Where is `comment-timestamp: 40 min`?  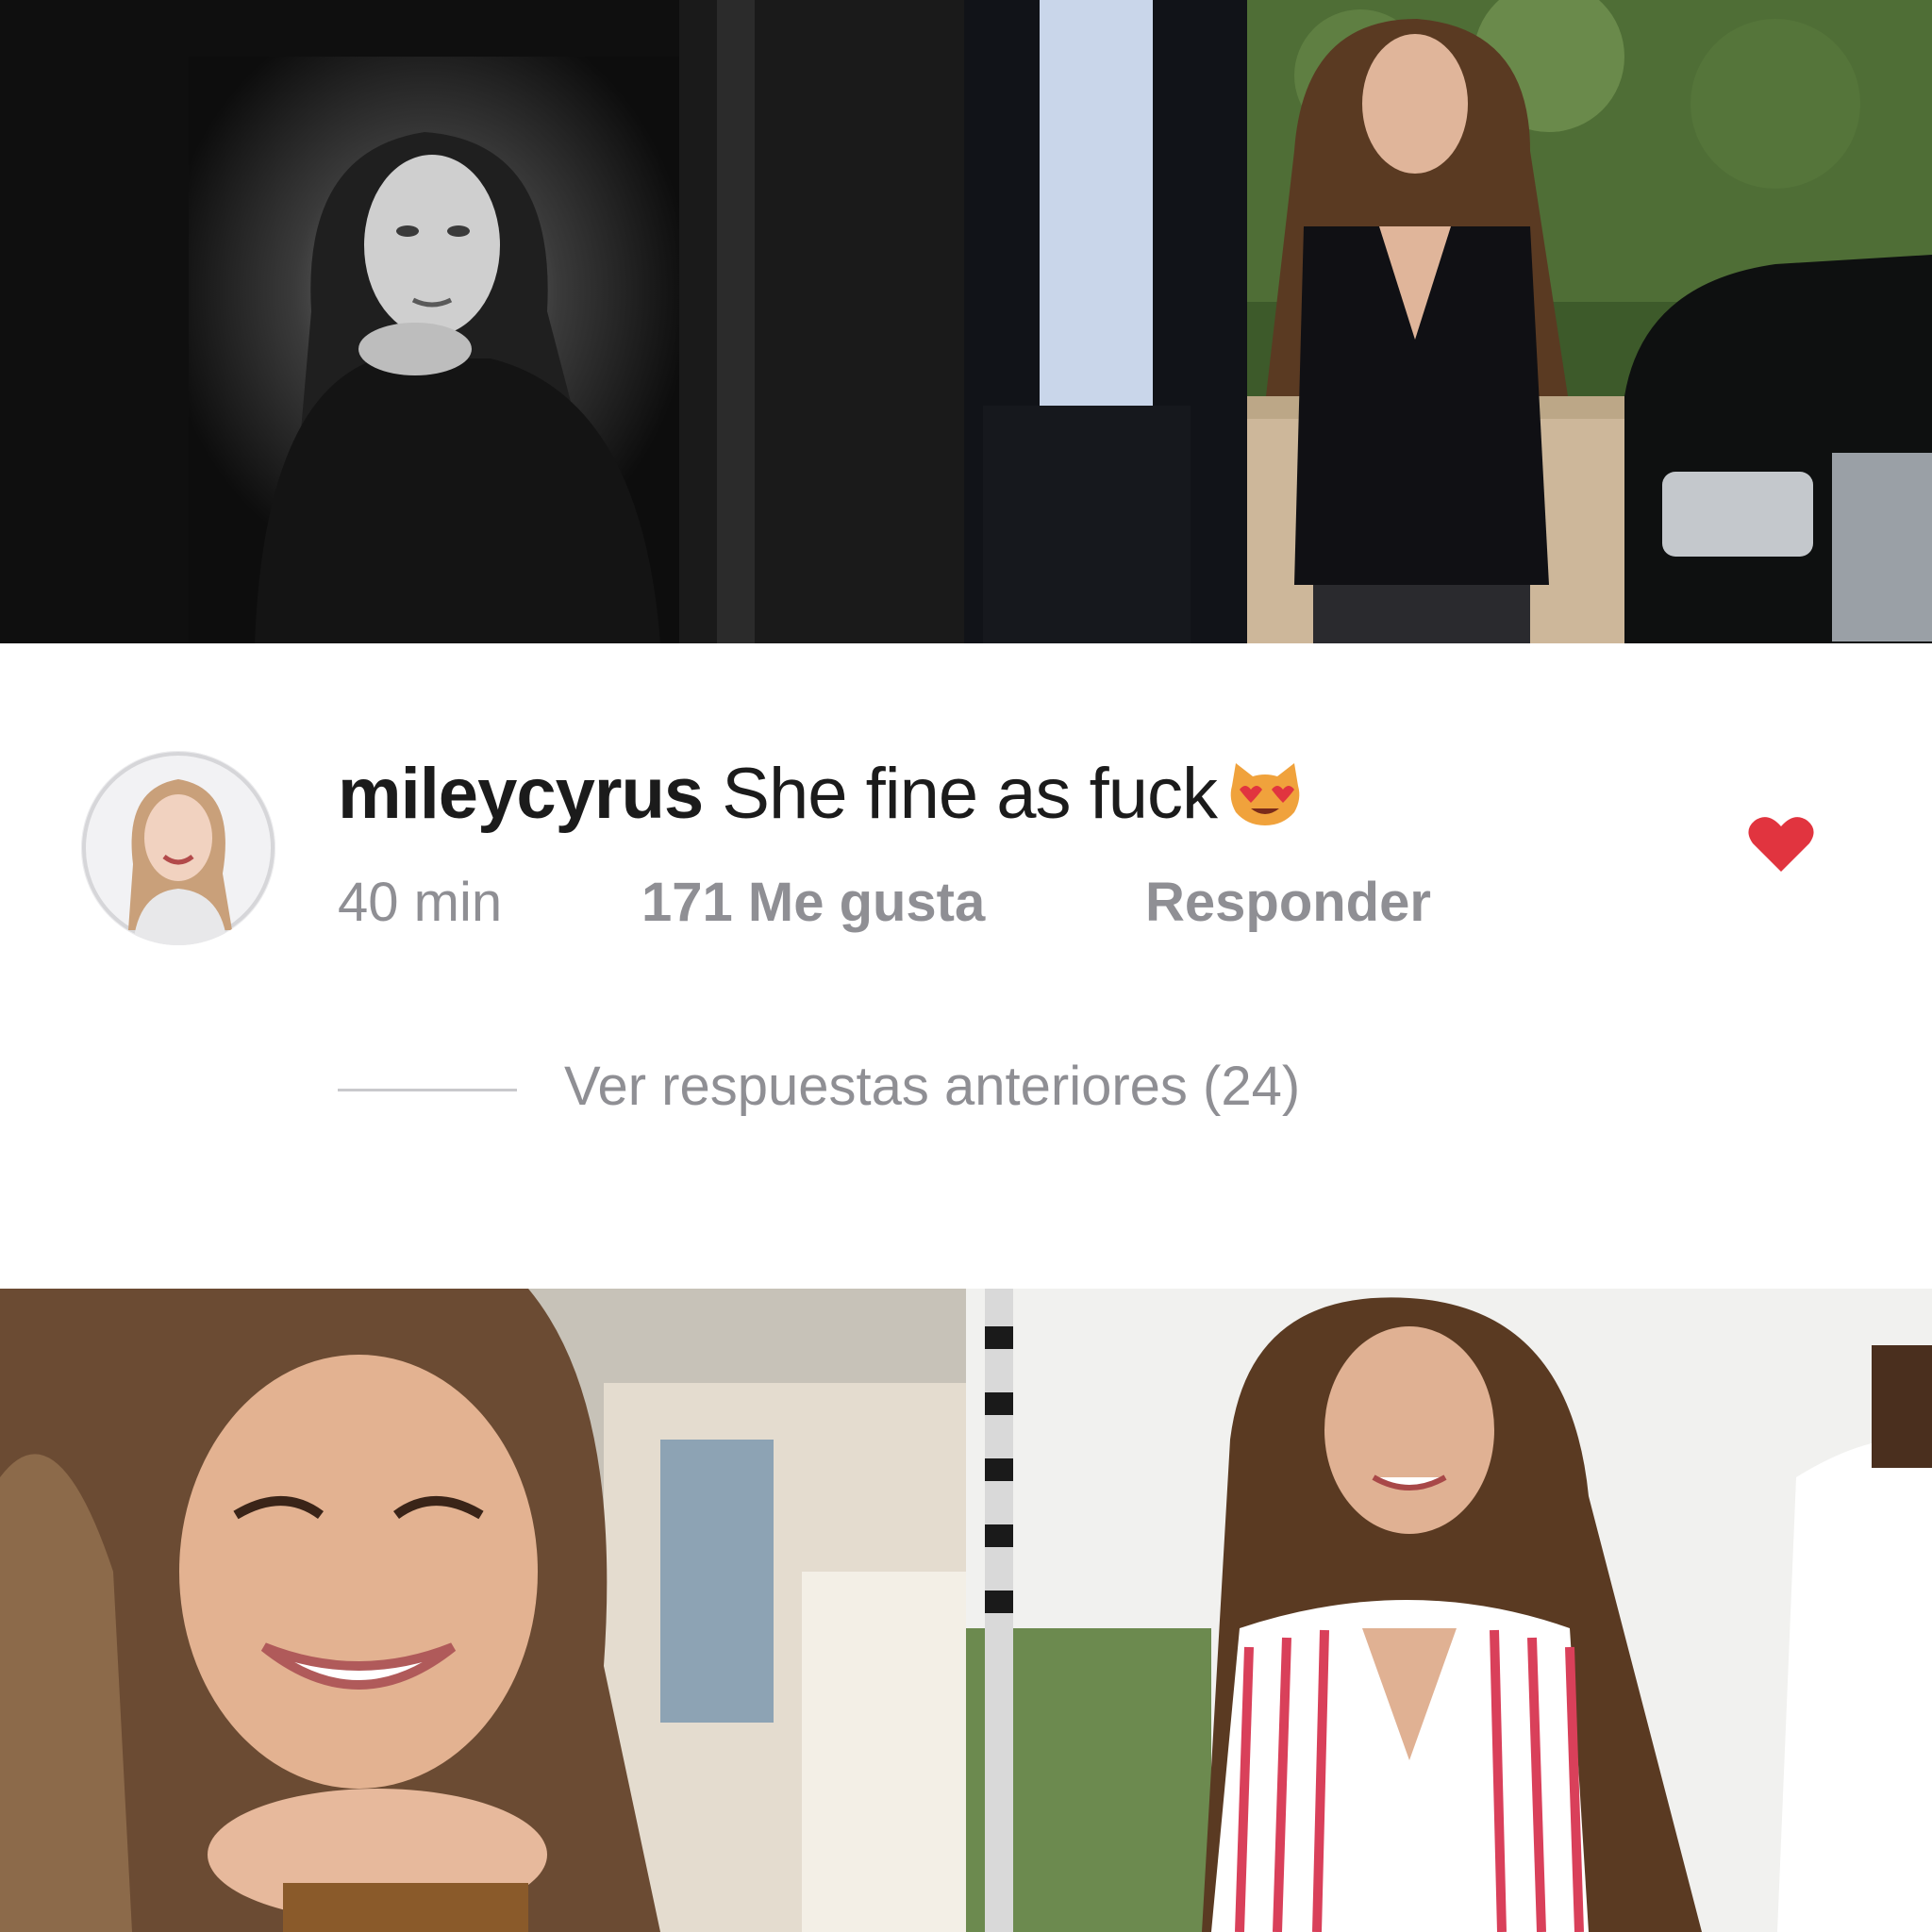 comment-timestamp: 40 min is located at coordinates (421, 903).